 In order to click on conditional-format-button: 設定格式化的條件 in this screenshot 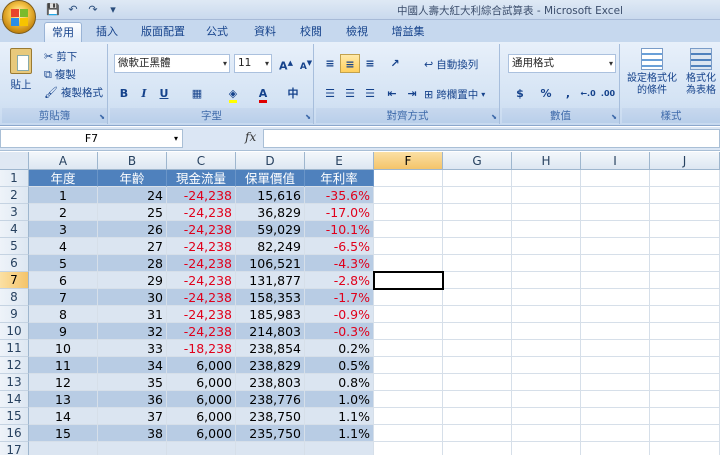, I will do `click(652, 72)`.